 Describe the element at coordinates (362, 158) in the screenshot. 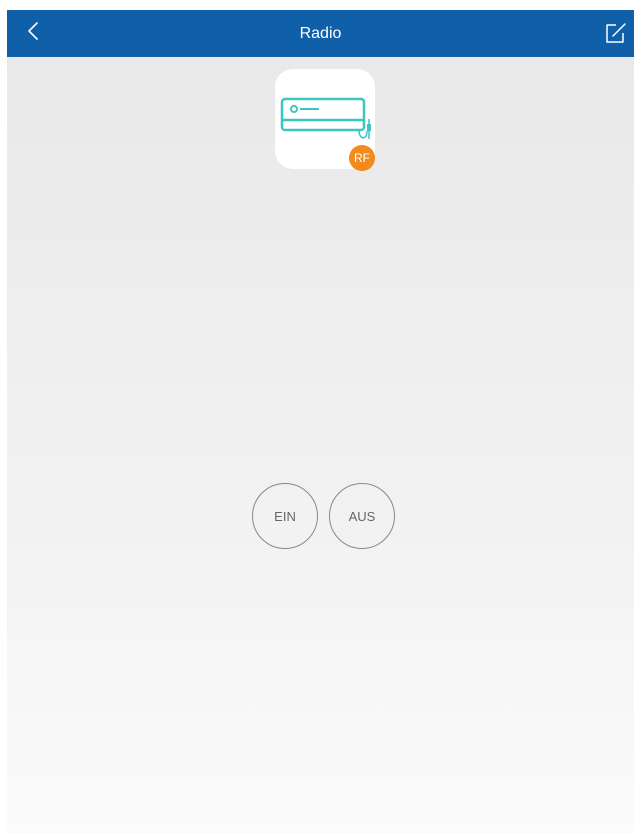

I see `rf-badge: RF` at that location.